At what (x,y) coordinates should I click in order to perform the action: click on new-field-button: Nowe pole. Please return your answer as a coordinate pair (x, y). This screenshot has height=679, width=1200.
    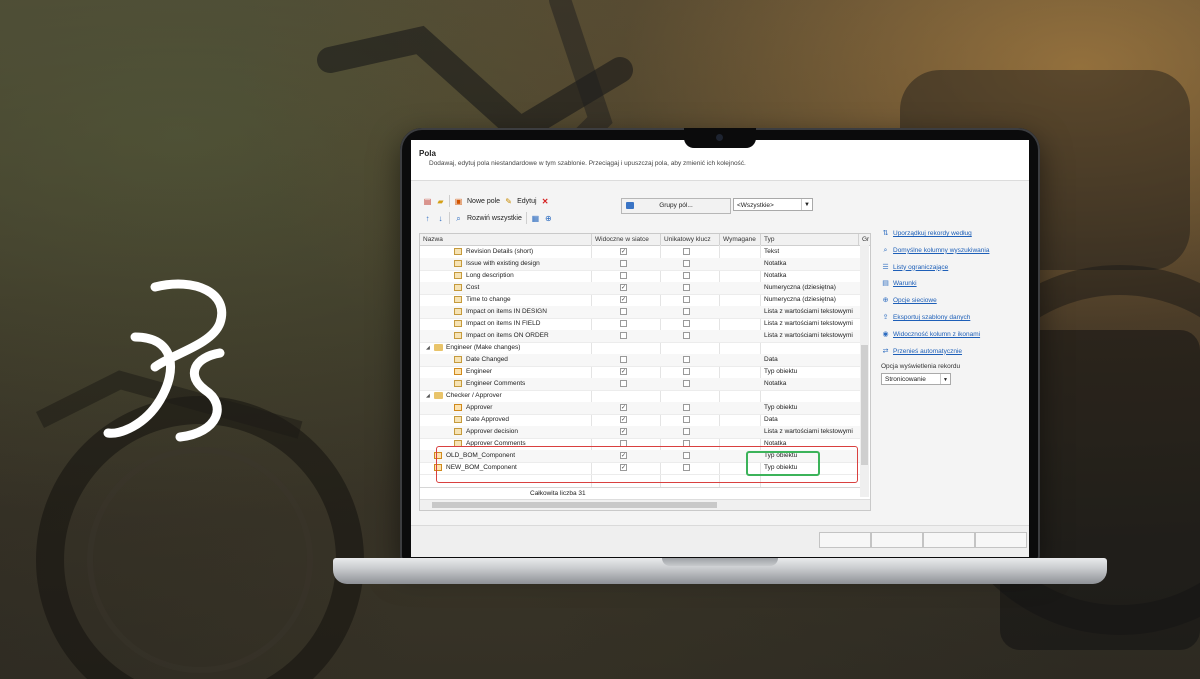
    Looking at the image, I should click on (483, 201).